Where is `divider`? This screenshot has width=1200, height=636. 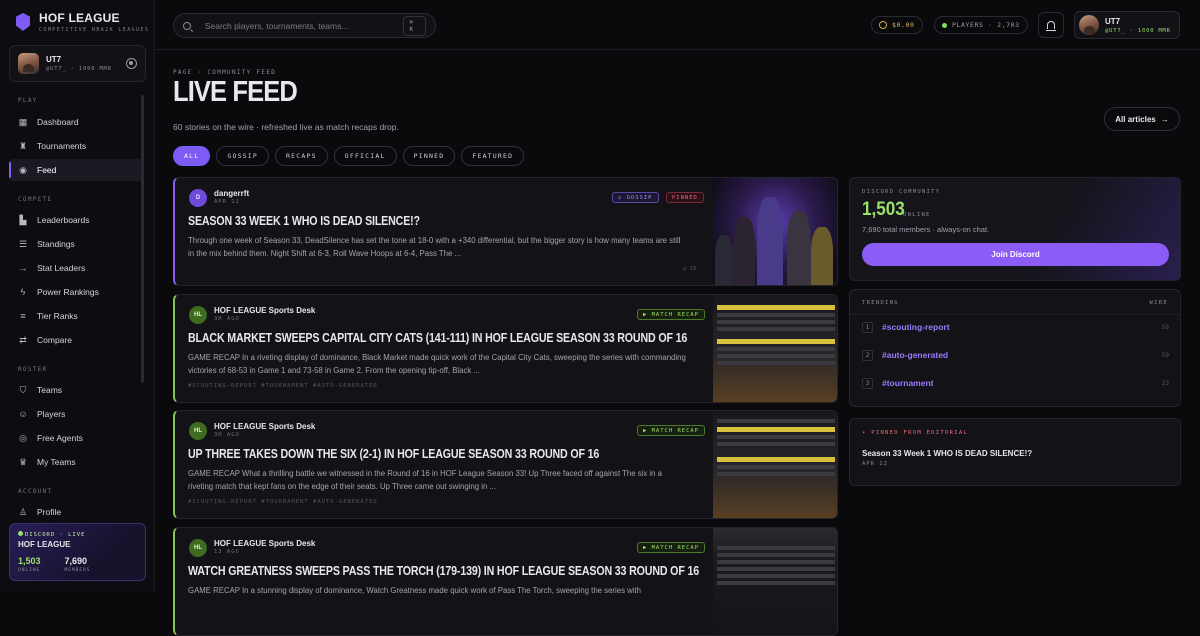
divider is located at coordinates (1015, 314).